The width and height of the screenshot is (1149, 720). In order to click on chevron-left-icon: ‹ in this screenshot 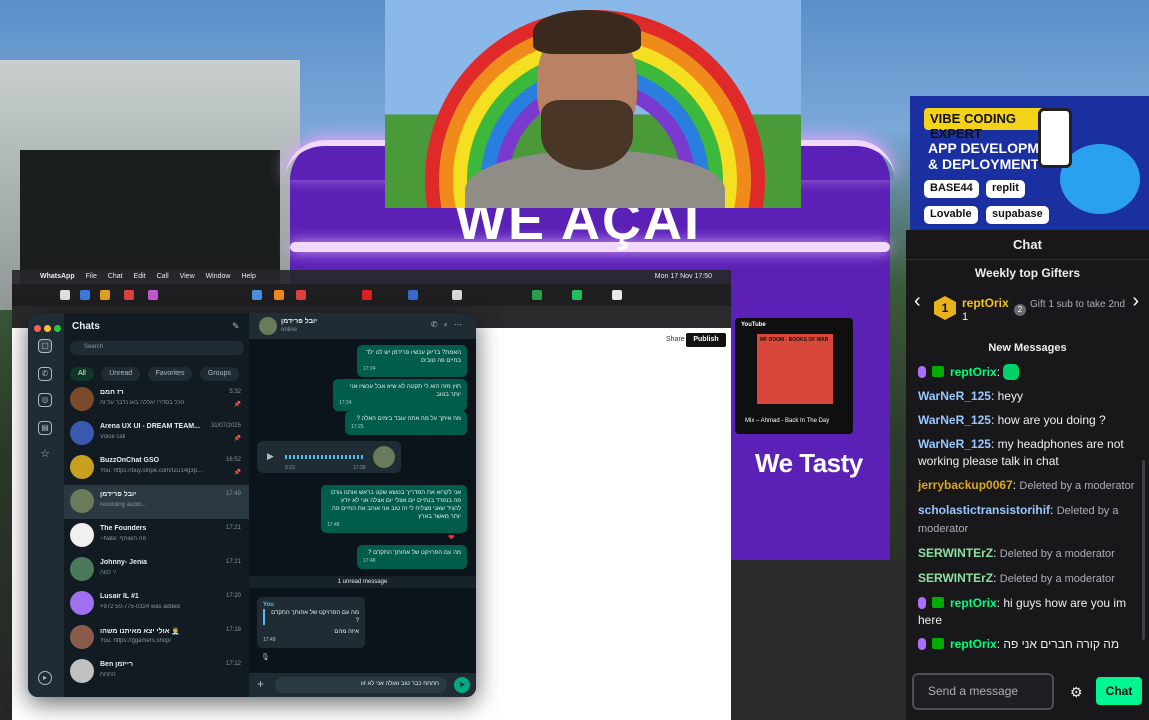, I will do `click(917, 301)`.